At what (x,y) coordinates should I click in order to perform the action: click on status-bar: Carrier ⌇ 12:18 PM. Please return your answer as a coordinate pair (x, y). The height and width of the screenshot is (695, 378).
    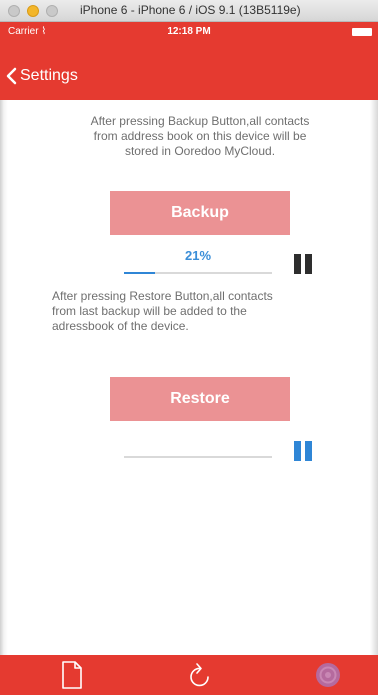
    Looking at the image, I should click on (189, 32).